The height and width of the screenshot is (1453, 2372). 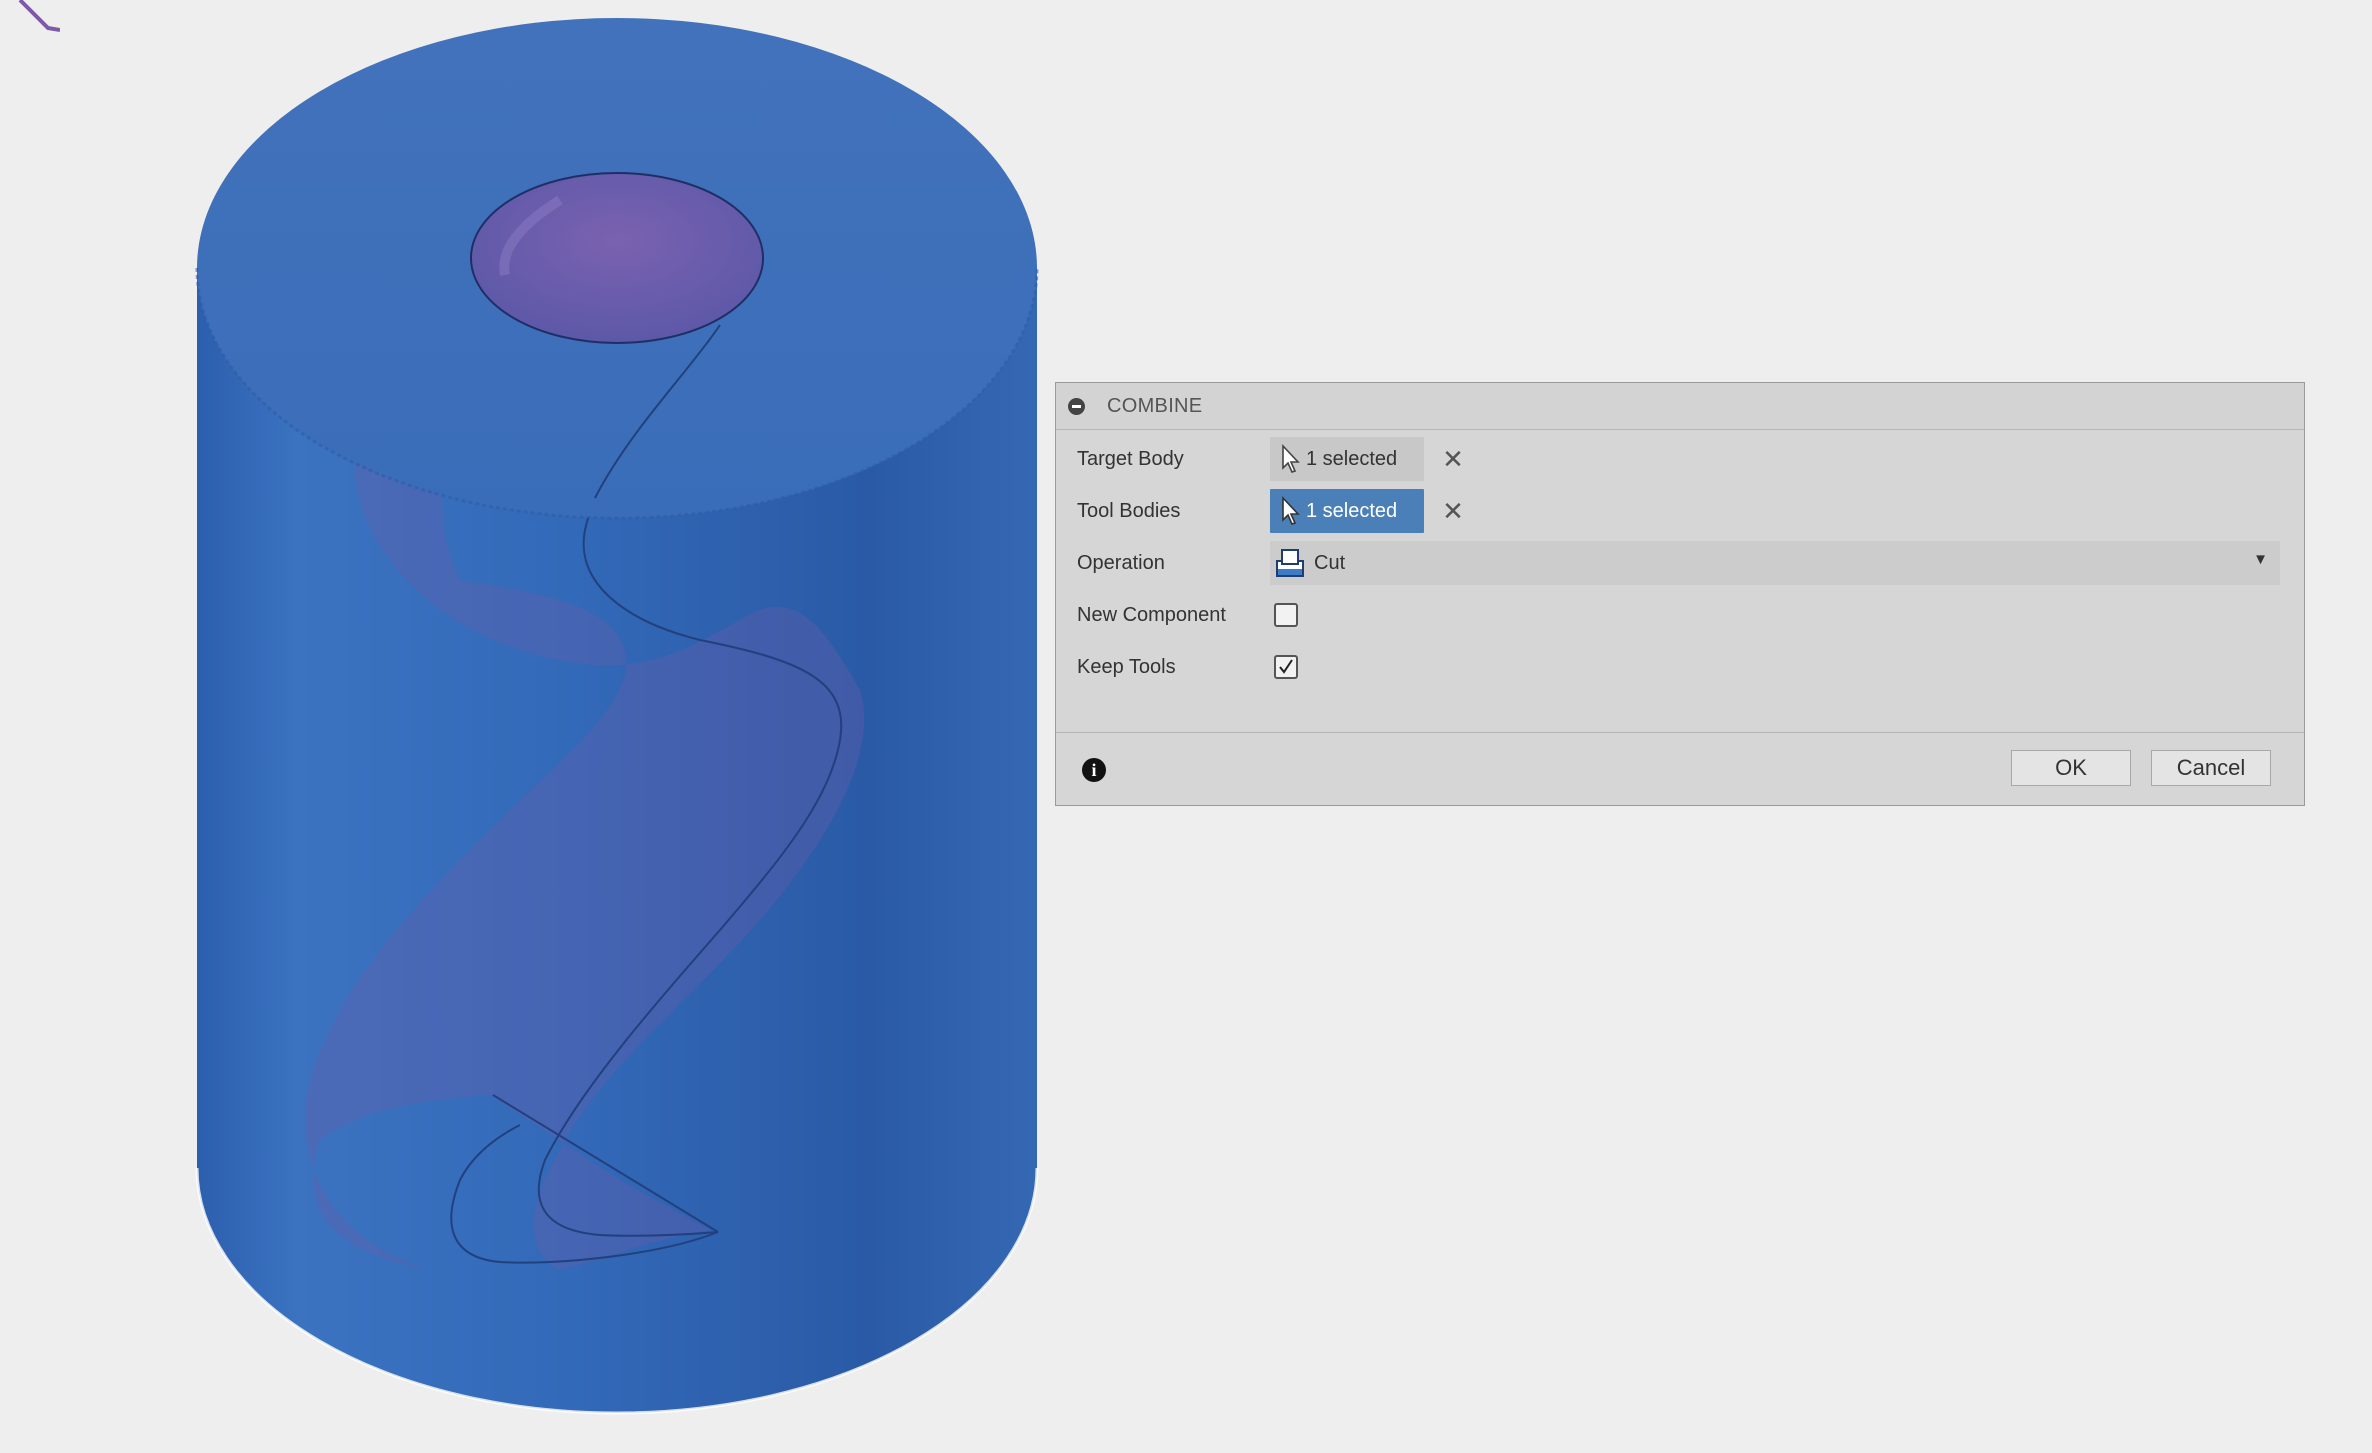 What do you see at coordinates (1680, 615) in the screenshot?
I see `new-component-row: New Component` at bounding box center [1680, 615].